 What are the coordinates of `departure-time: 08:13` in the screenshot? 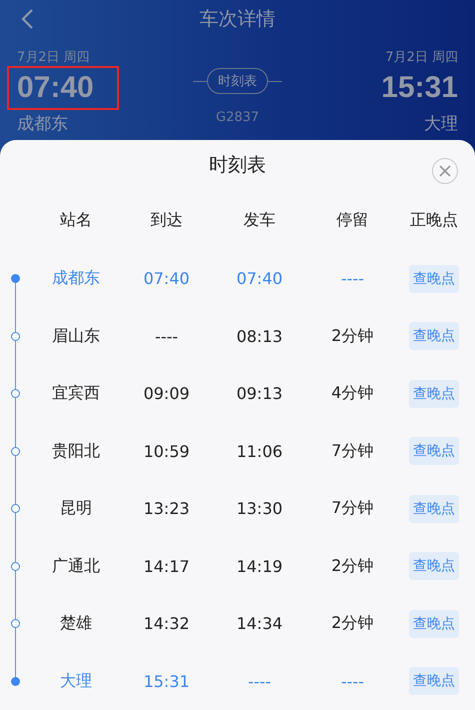 It's located at (259, 336).